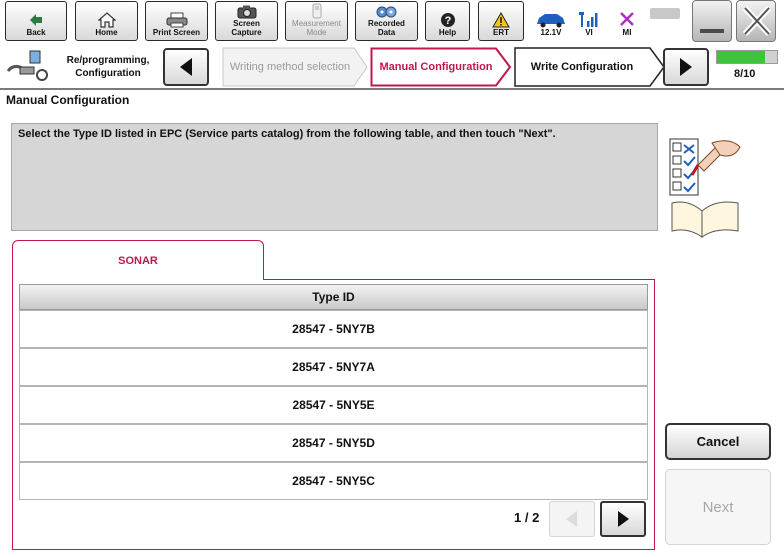 The image size is (784, 557). Describe the element at coordinates (741, 57) in the screenshot. I see `progress-fill` at that location.